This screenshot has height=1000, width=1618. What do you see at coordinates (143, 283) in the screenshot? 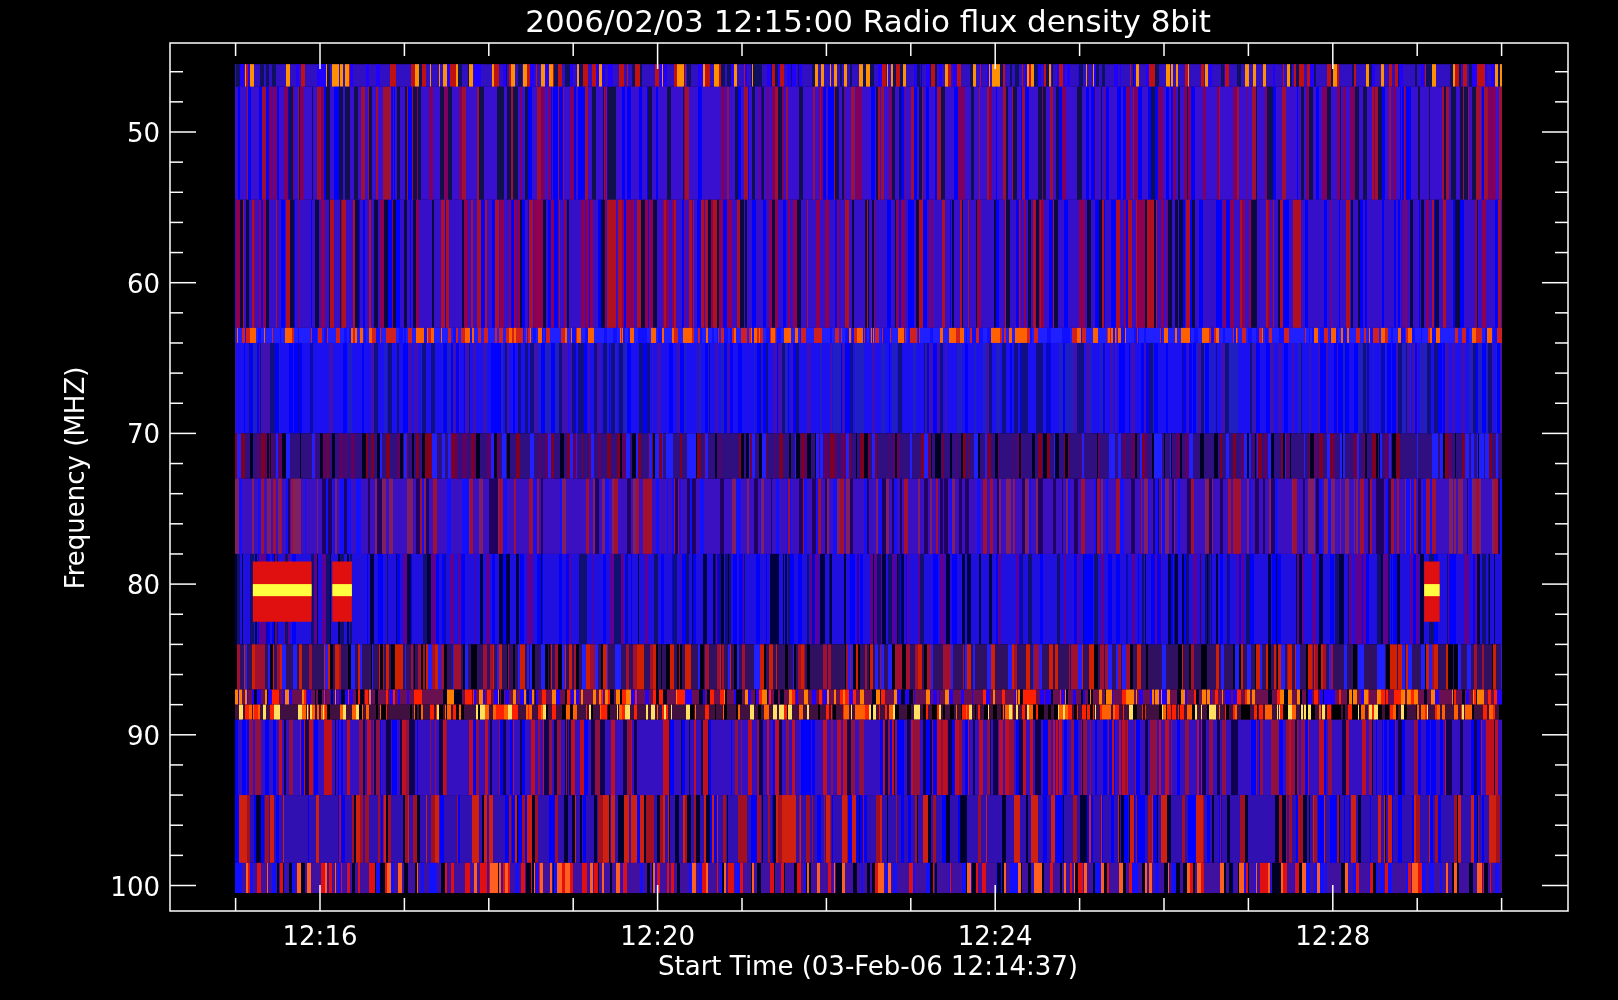
I see `y-tick-label: 60` at bounding box center [143, 283].